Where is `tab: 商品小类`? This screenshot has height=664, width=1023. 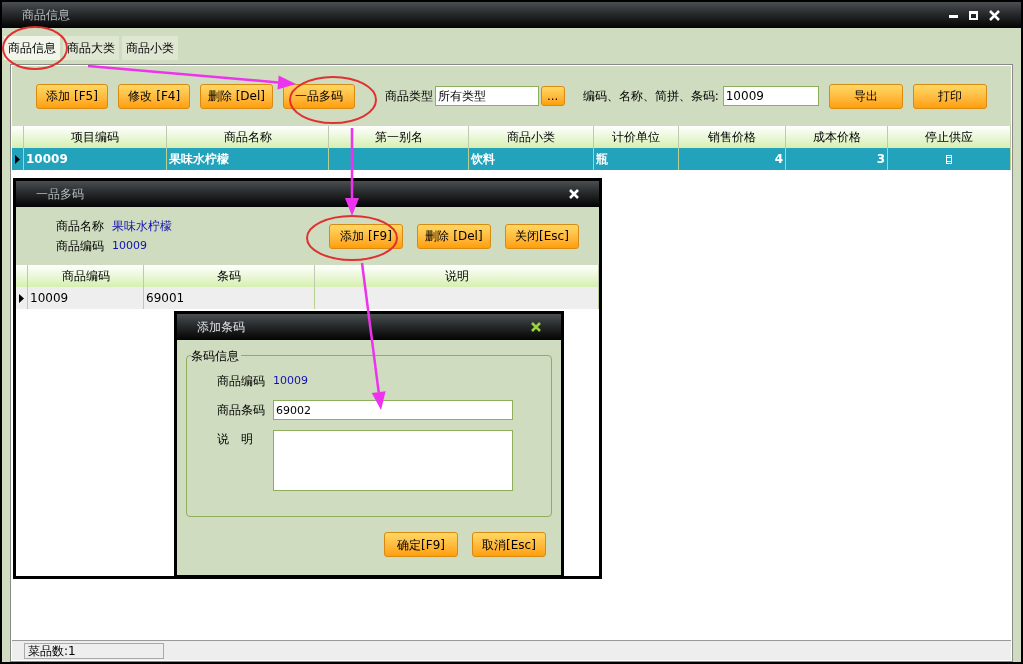
tab: 商品小类 is located at coordinates (150, 48).